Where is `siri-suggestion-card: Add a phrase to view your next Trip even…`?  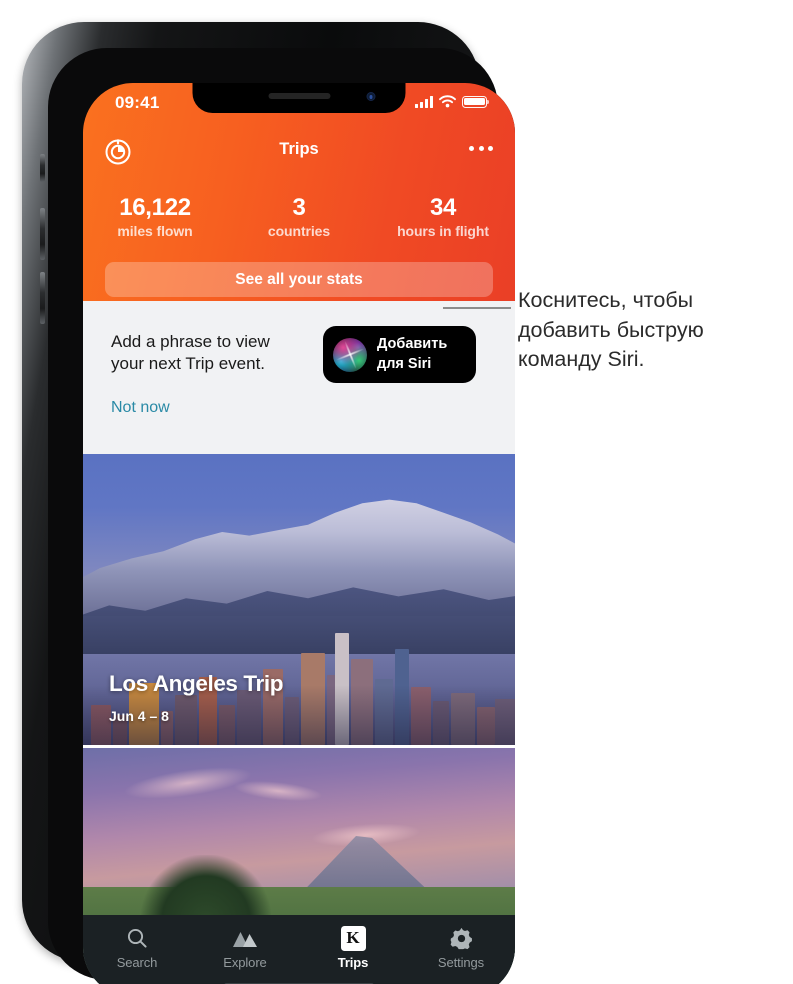
siri-suggestion-card: Add a phrase to view your next Trip even… is located at coordinates (299, 377).